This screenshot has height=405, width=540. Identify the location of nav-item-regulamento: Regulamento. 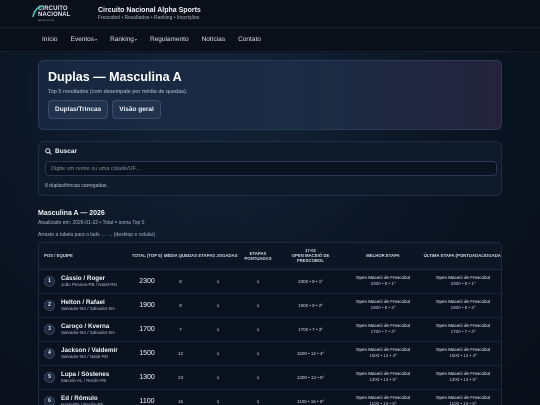
(169, 39).